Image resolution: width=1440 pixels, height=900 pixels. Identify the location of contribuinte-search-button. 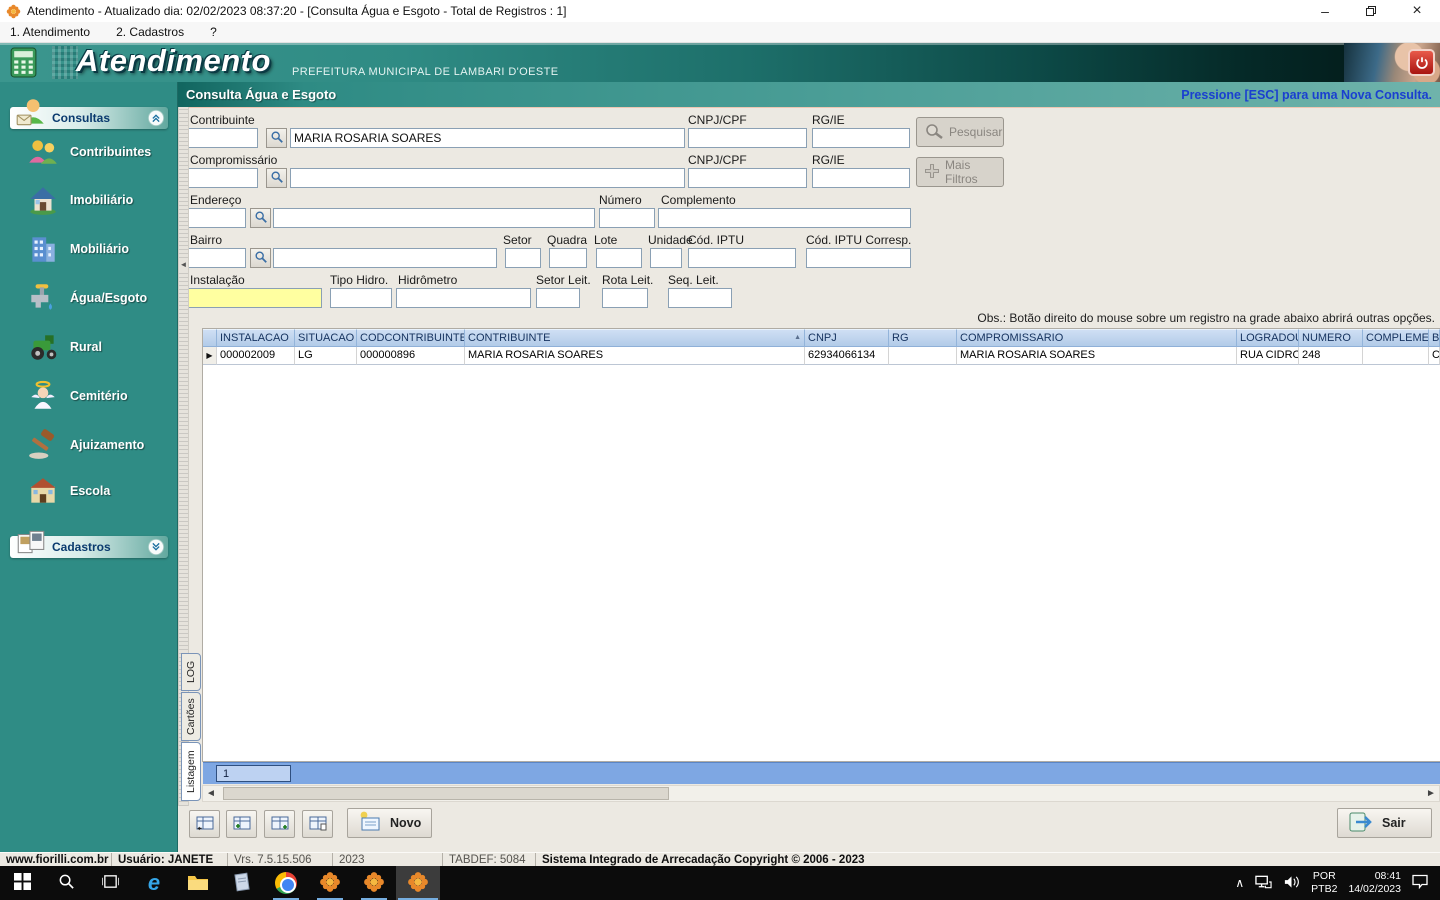
(276, 138).